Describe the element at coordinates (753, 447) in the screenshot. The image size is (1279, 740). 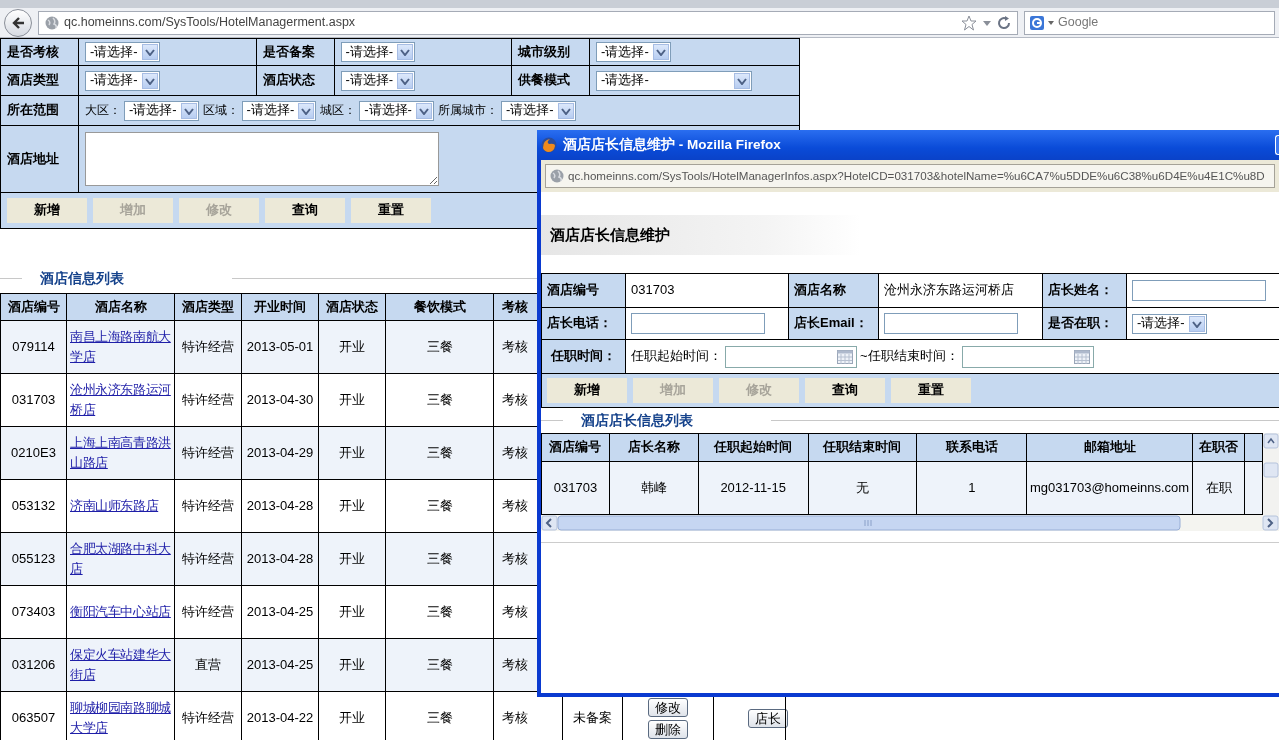
I see `column-header: 任职起始时间` at that location.